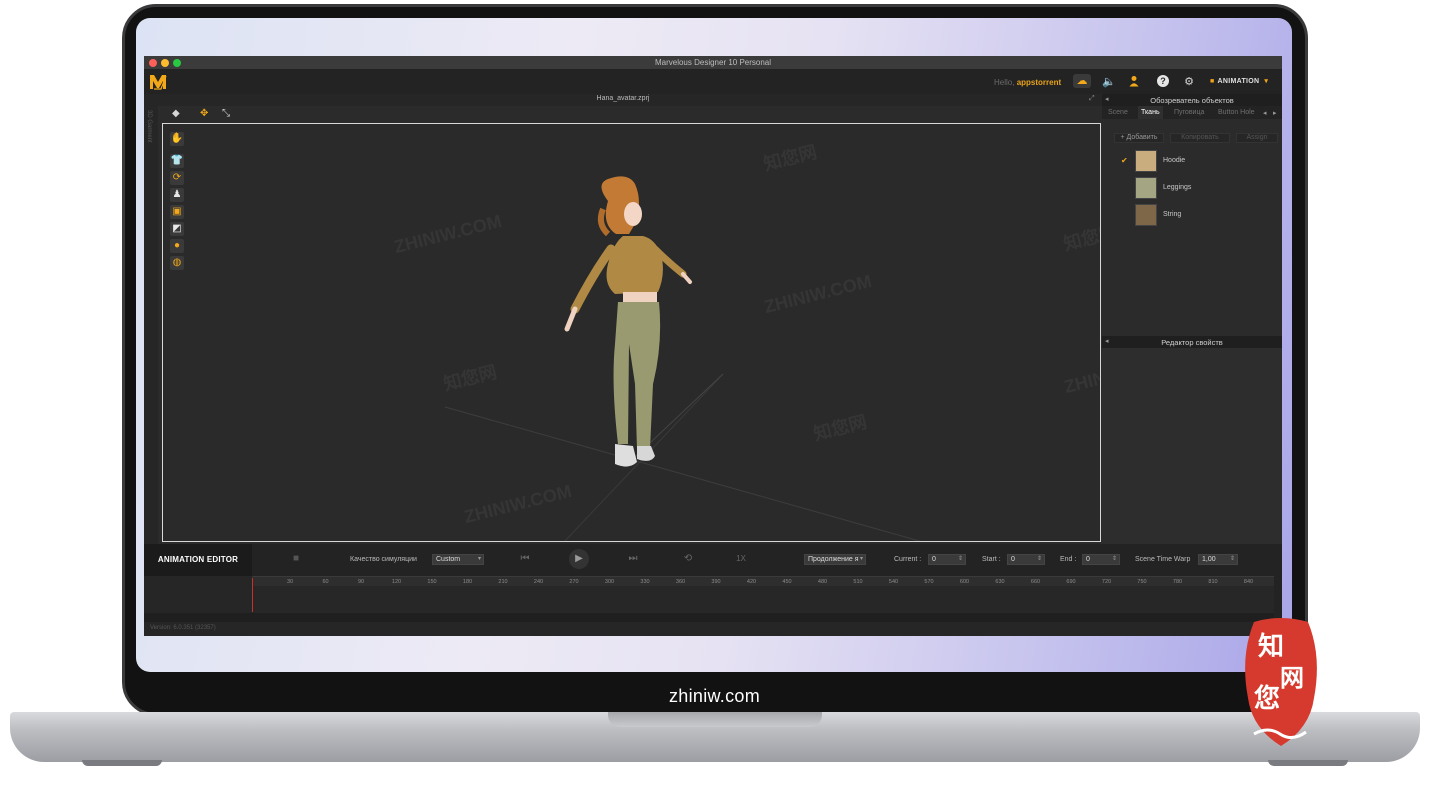 This screenshot has height=797, width=1429. Describe the element at coordinates (176, 113) in the screenshot. I see `select-icon: ◆` at that location.